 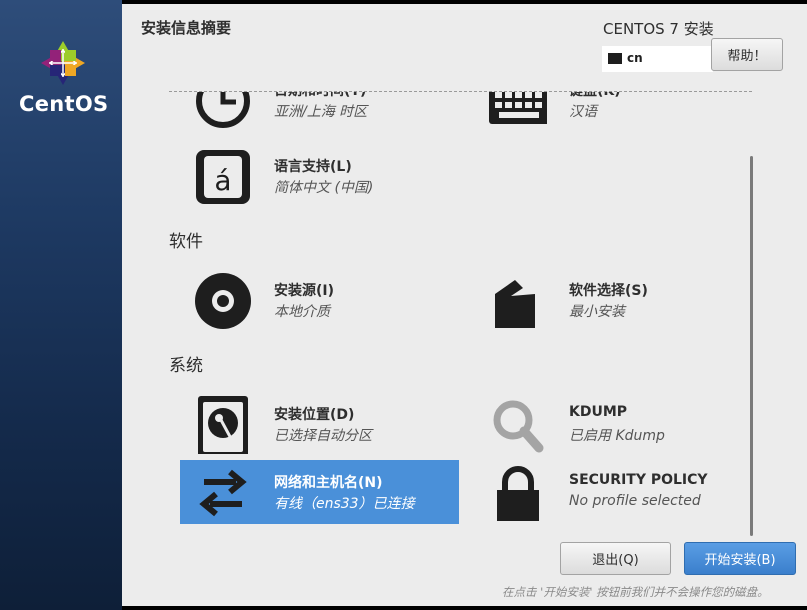 What do you see at coordinates (595, 96) in the screenshot?
I see `spoke-title: 键盘(K)` at bounding box center [595, 96].